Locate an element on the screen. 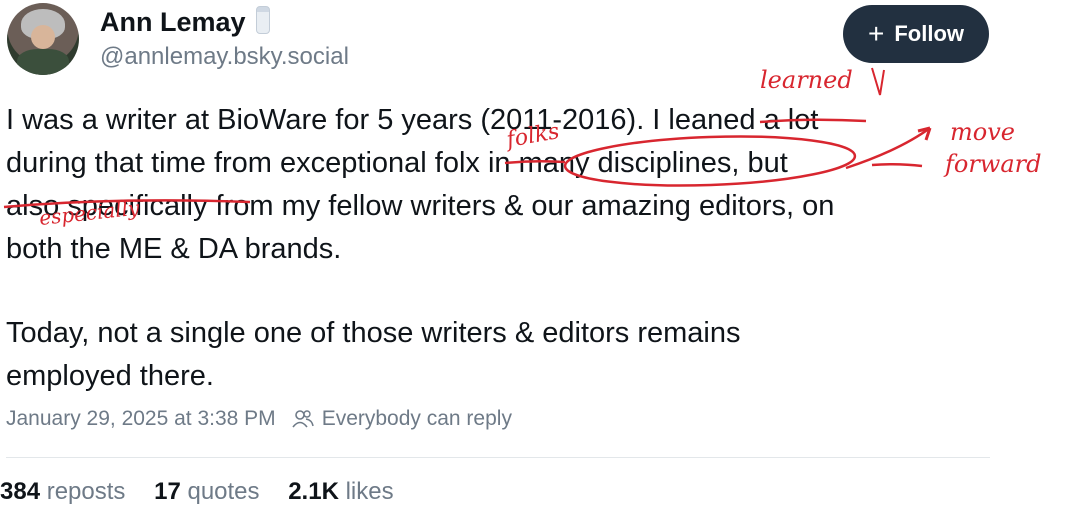  reposts-label: reposts is located at coordinates (86, 491).